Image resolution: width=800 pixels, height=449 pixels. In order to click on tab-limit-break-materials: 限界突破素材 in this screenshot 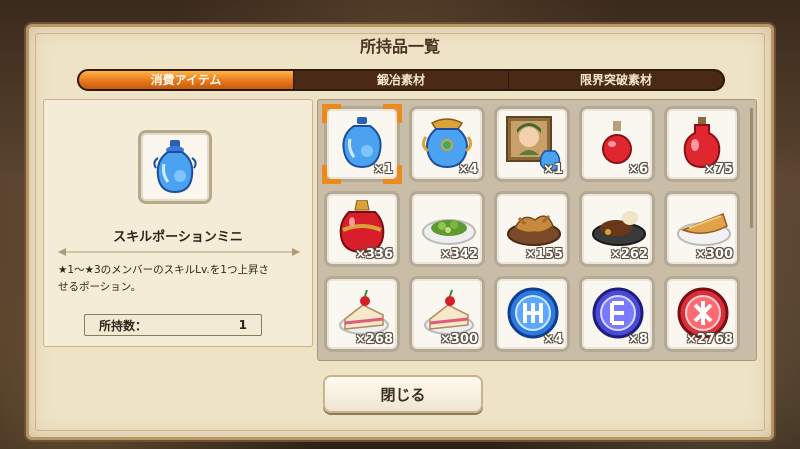, I will do `click(615, 80)`.